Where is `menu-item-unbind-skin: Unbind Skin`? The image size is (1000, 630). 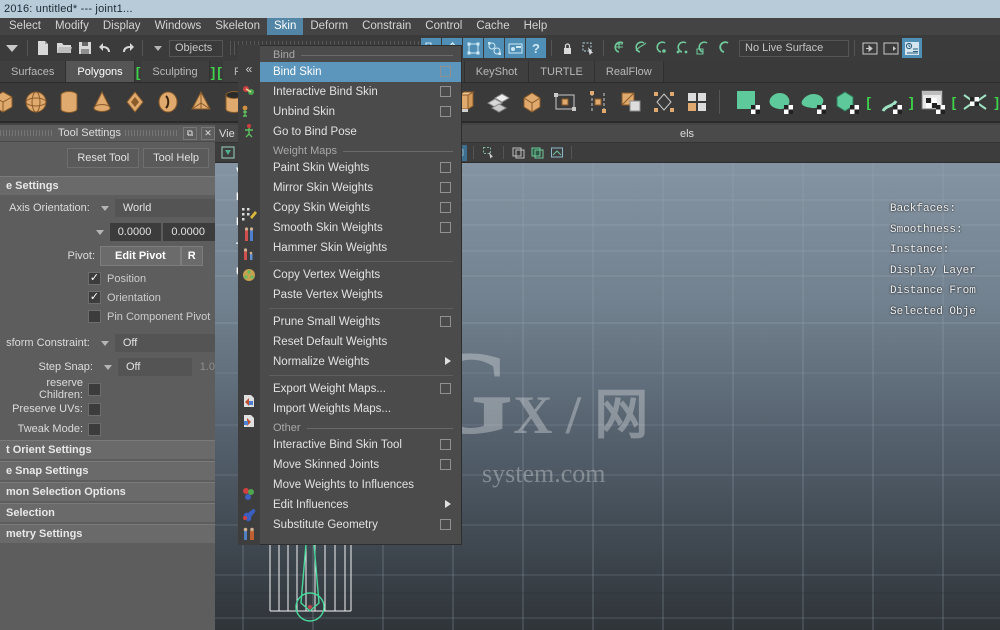 menu-item-unbind-skin: Unbind Skin is located at coordinates (350, 112).